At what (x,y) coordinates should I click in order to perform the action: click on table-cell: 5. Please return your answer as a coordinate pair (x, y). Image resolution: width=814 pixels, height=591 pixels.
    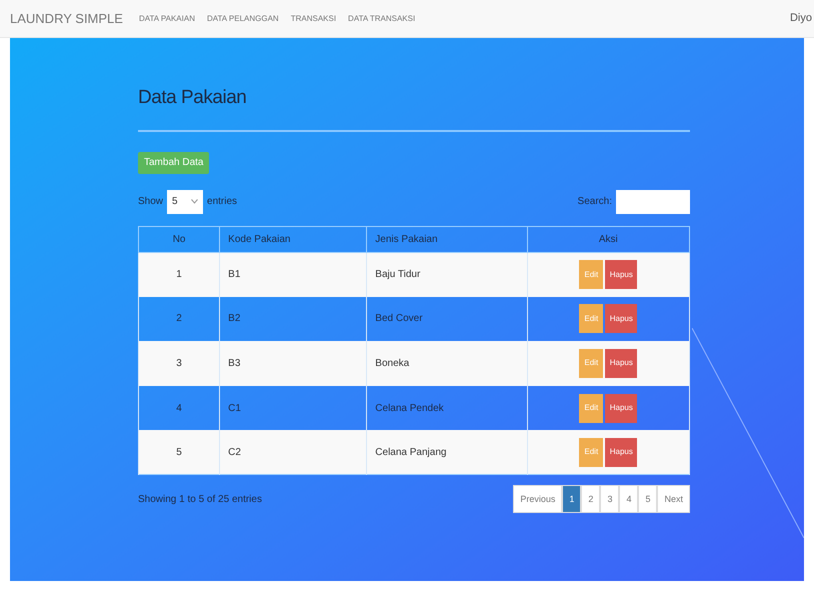
    Looking at the image, I should click on (179, 452).